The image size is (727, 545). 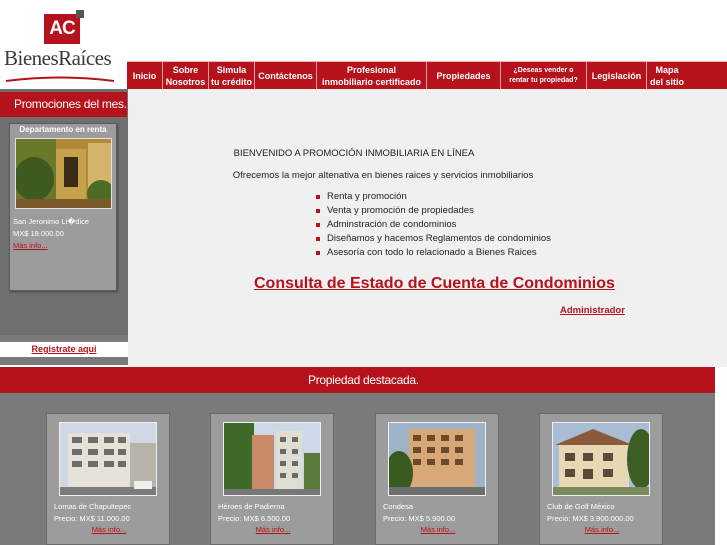 What do you see at coordinates (254, 518) in the screenshot?
I see `property-price: Precio: MX$ 6.500.00` at bounding box center [254, 518].